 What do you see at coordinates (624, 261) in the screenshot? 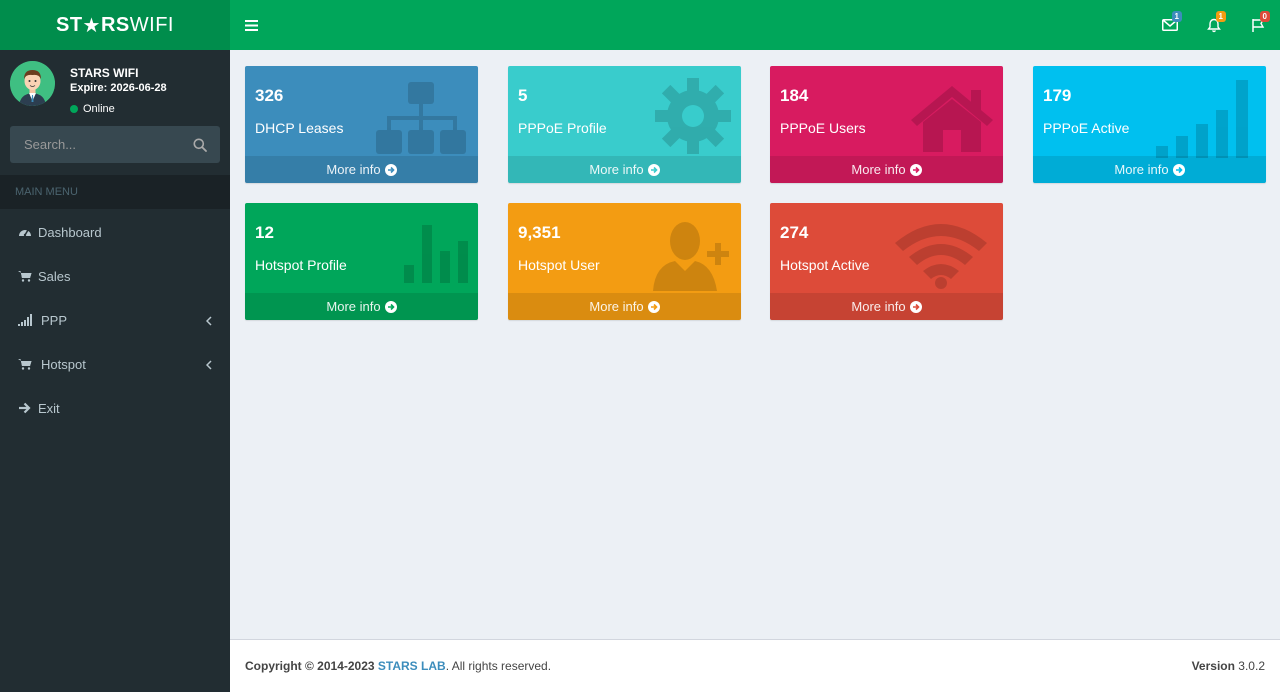
I see `stat-box-hotspot-user: 9,351 Hotspot User More info` at bounding box center [624, 261].